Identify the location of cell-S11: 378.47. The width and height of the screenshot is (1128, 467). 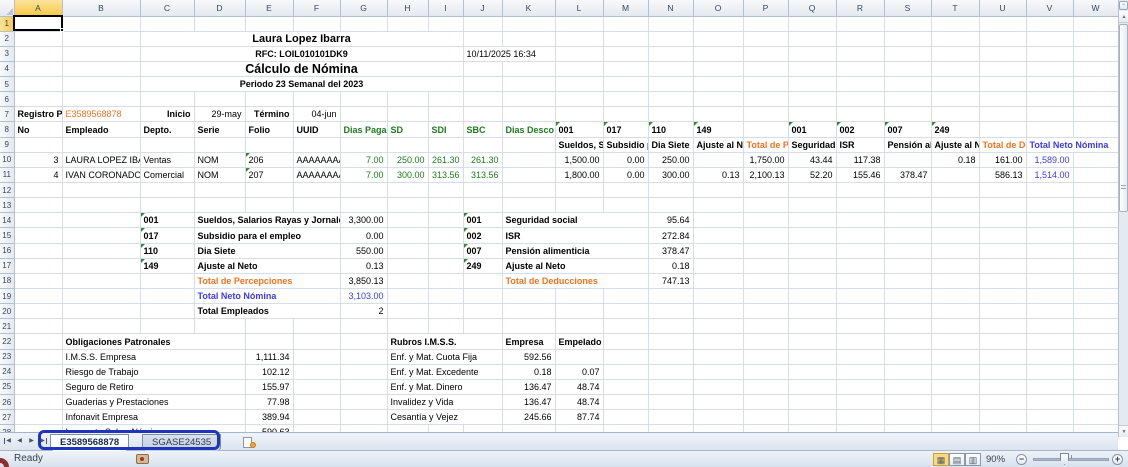
(908, 175).